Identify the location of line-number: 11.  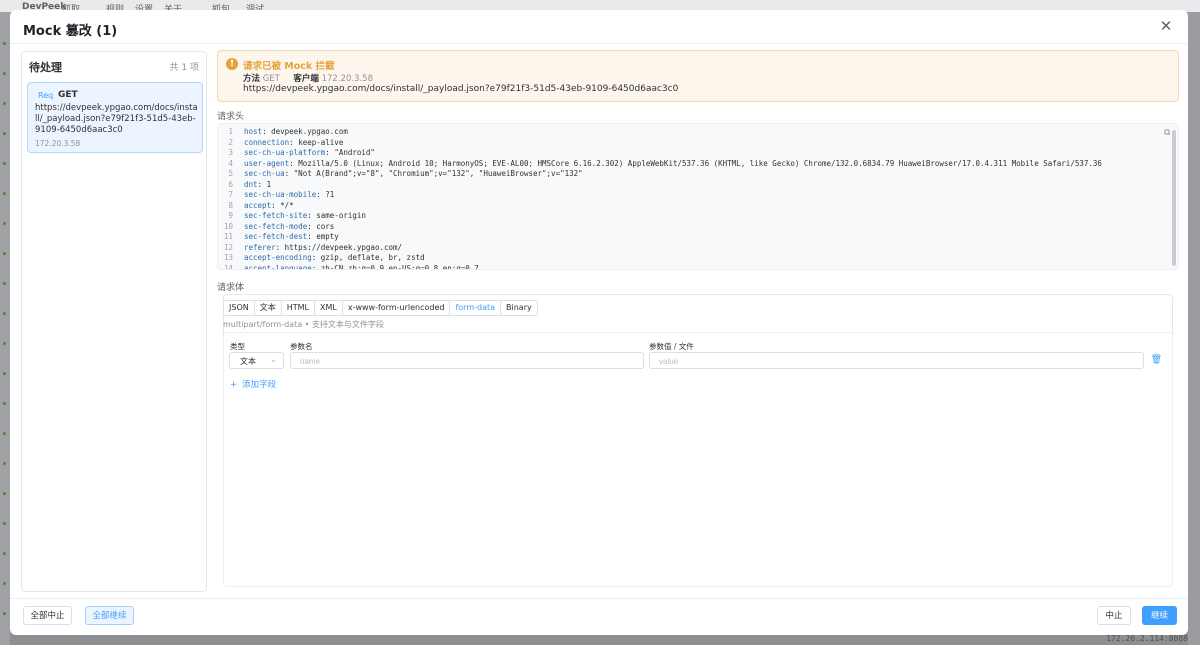
(228, 236).